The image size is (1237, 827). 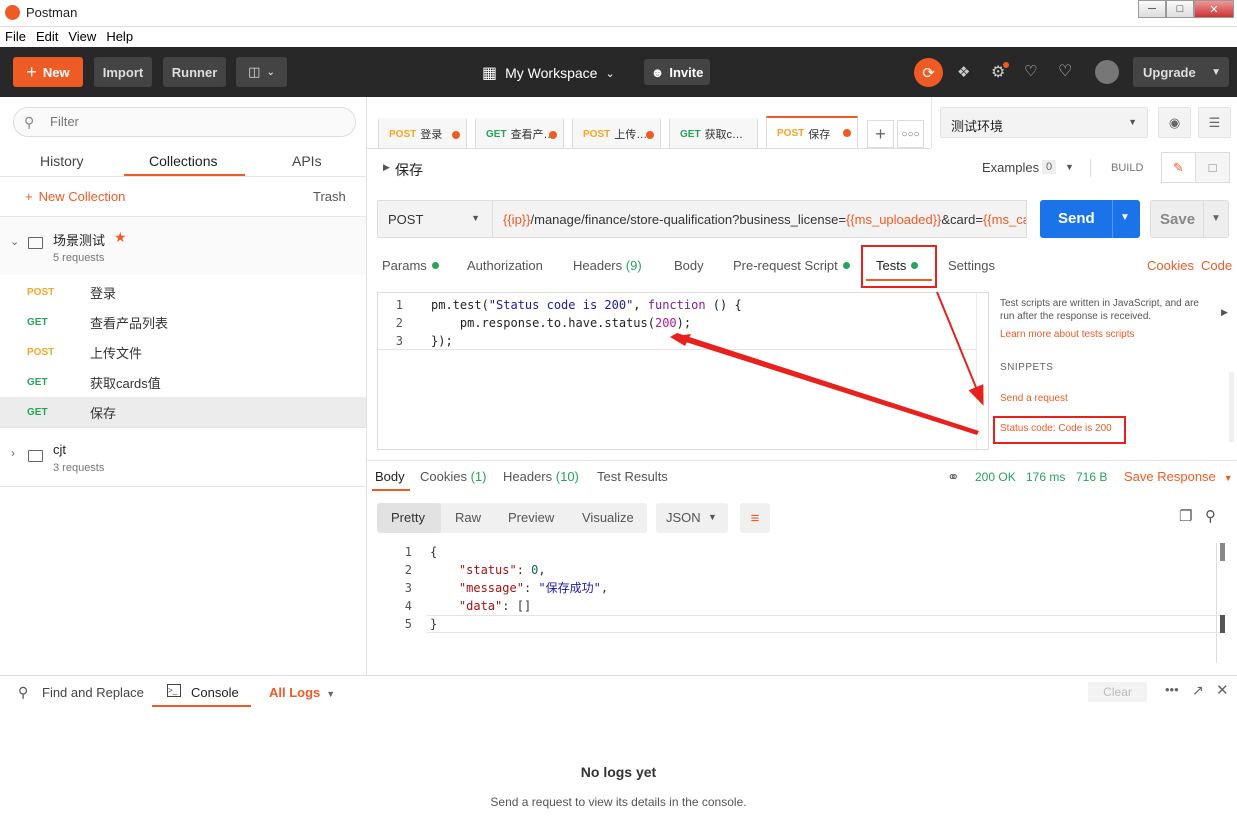 I want to click on trash-link: Trash, so click(x=329, y=196).